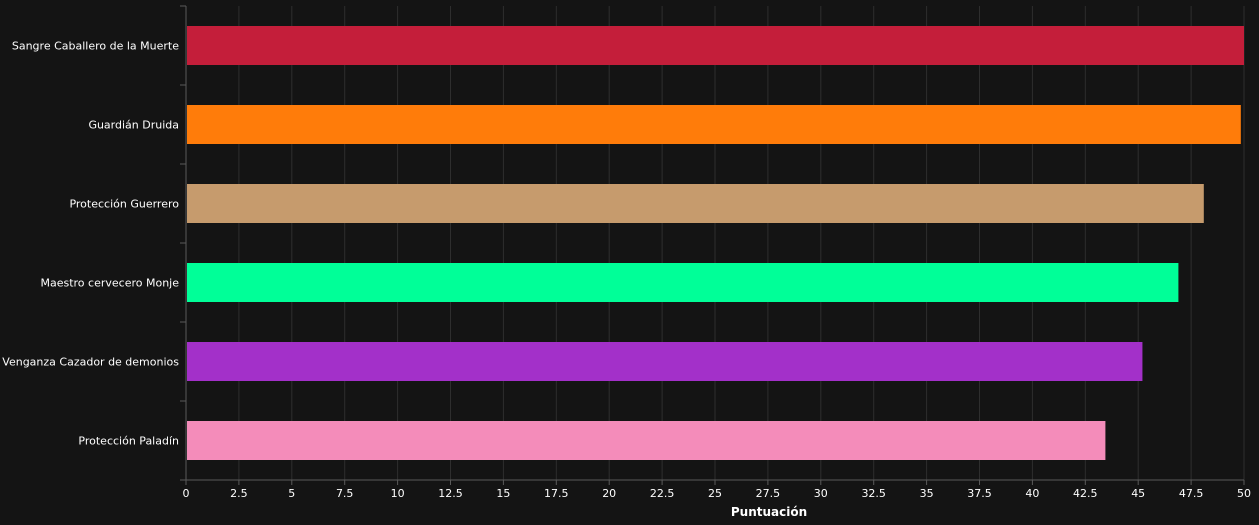 The image size is (1259, 525). What do you see at coordinates (662, 493) in the screenshot?
I see `x-tick-label: 22.5` at bounding box center [662, 493].